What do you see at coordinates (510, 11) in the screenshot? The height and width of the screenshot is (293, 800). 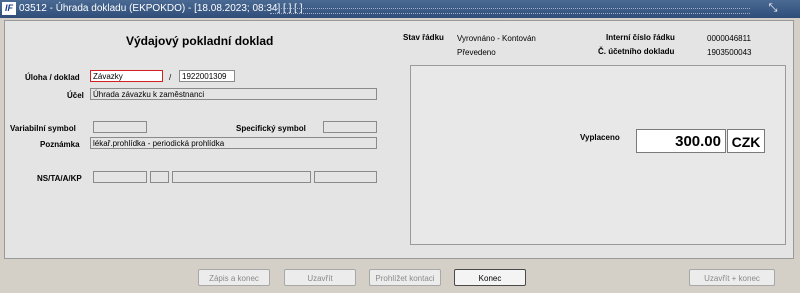 I see `titlebar-grip` at bounding box center [510, 11].